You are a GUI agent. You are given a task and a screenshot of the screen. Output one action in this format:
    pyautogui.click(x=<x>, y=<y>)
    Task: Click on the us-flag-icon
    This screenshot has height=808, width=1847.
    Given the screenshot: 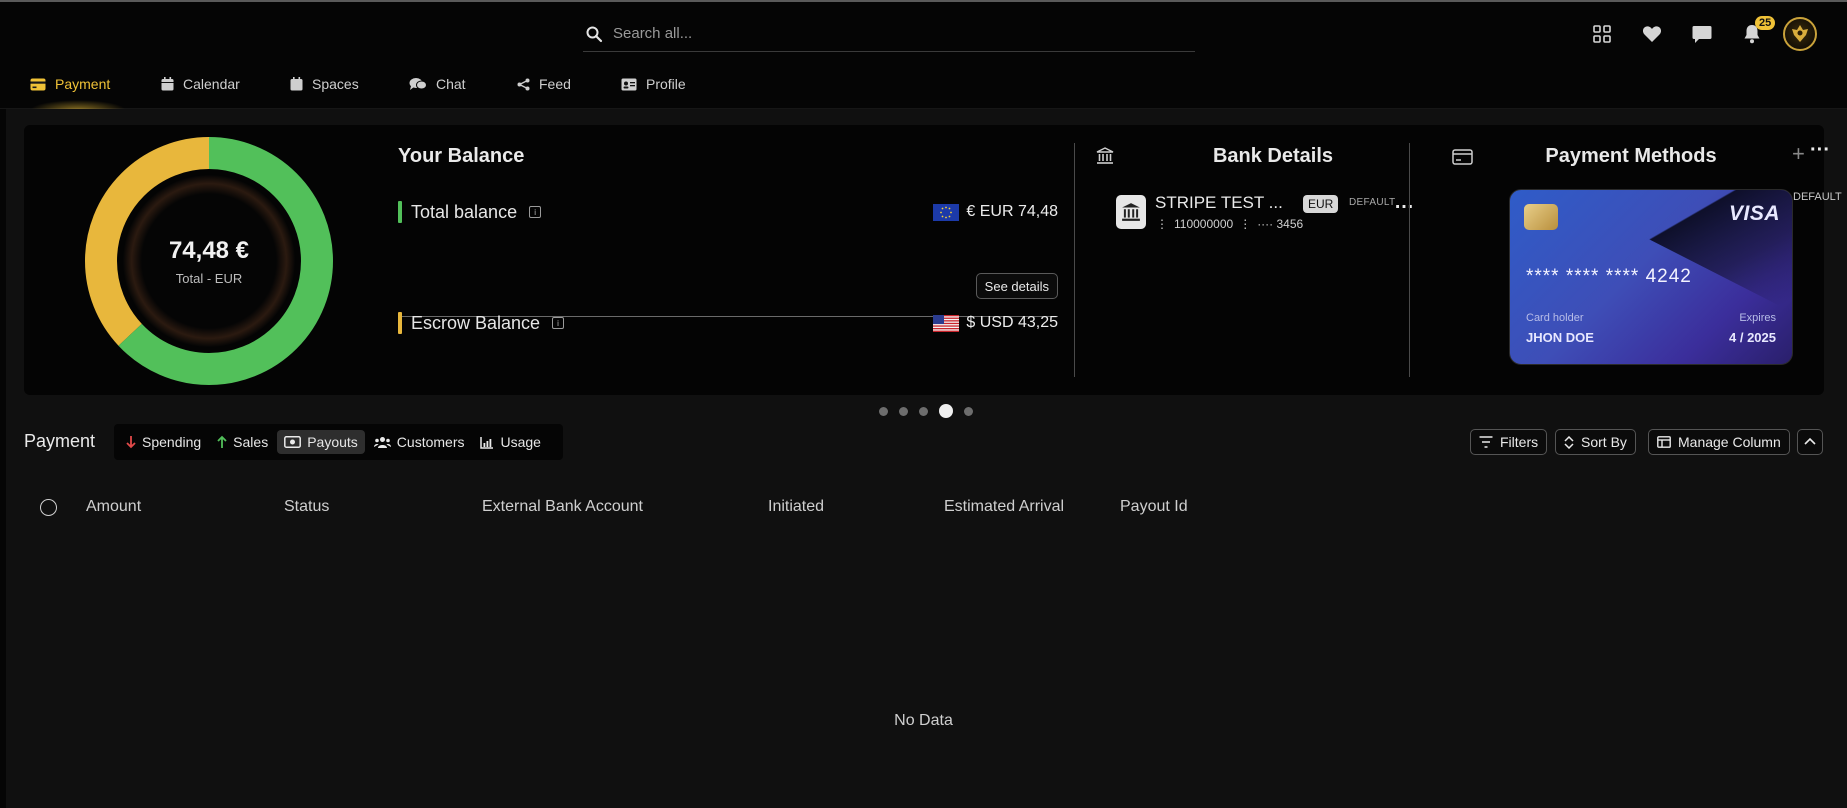 What is the action you would take?
    pyautogui.click(x=946, y=323)
    